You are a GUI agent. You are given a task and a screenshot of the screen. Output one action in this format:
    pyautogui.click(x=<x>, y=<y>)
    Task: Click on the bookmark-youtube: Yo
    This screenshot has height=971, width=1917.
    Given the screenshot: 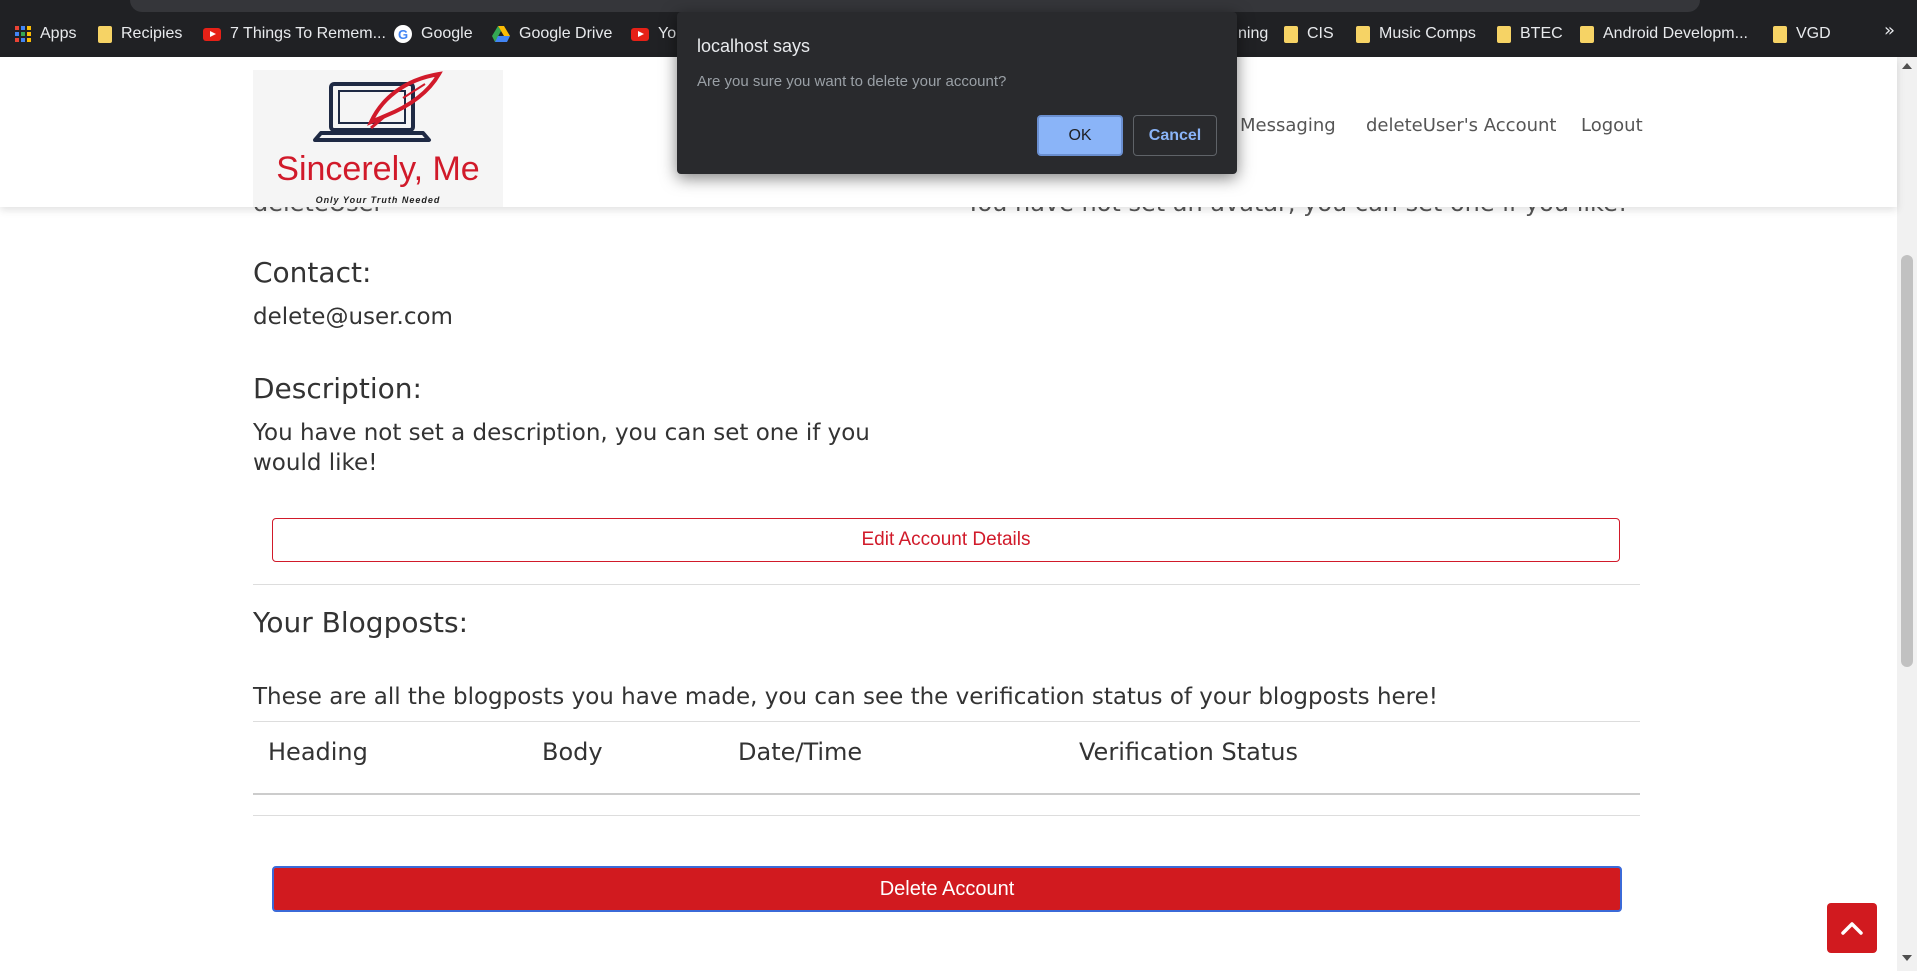 What is the action you would take?
    pyautogui.click(x=653, y=34)
    